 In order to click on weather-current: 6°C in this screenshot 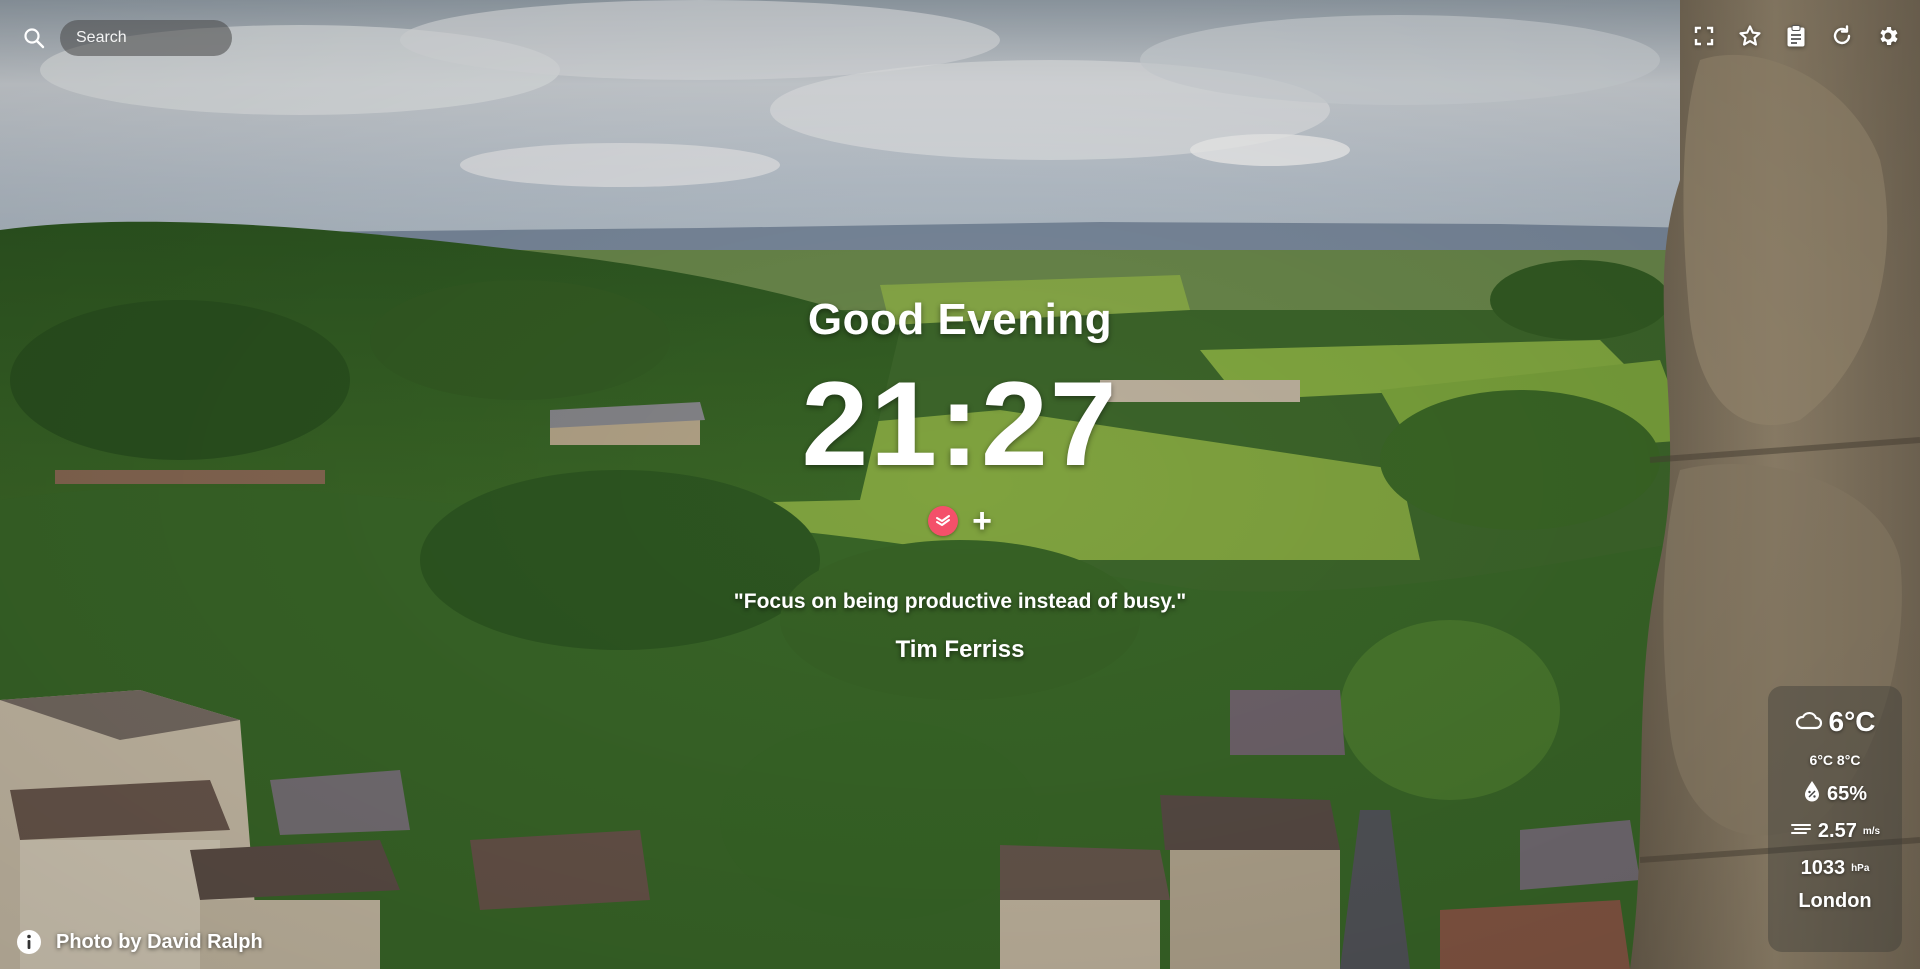, I will do `click(1835, 722)`.